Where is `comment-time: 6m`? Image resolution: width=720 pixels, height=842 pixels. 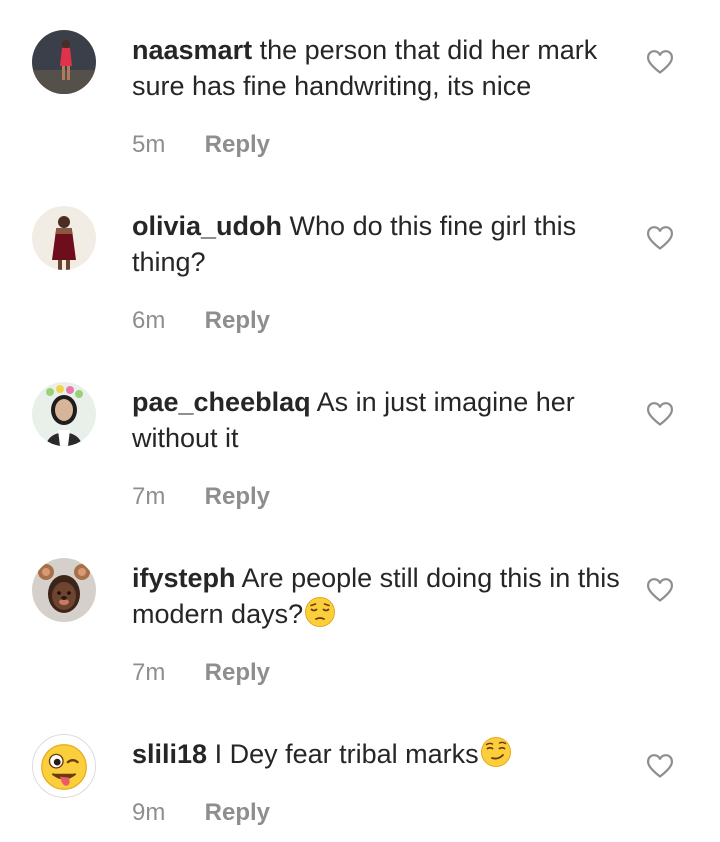
comment-time: 6m is located at coordinates (149, 320).